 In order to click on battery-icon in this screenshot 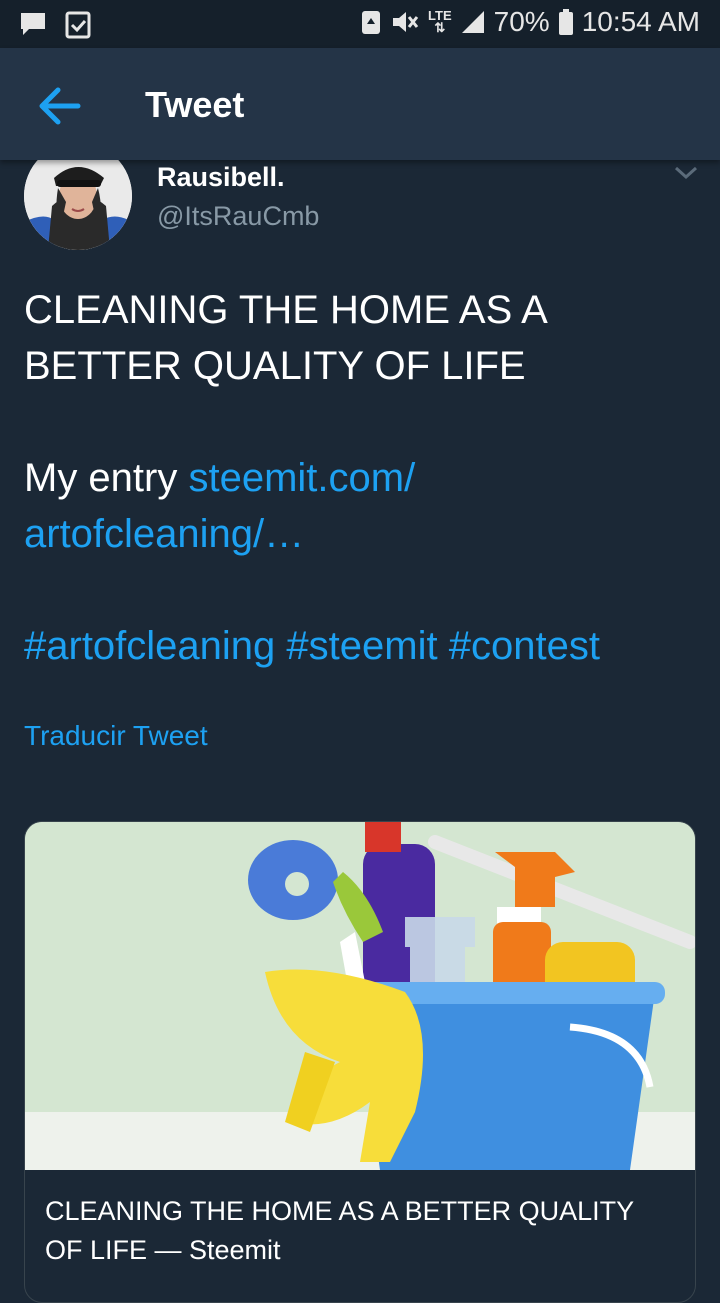, I will do `click(565, 22)`.